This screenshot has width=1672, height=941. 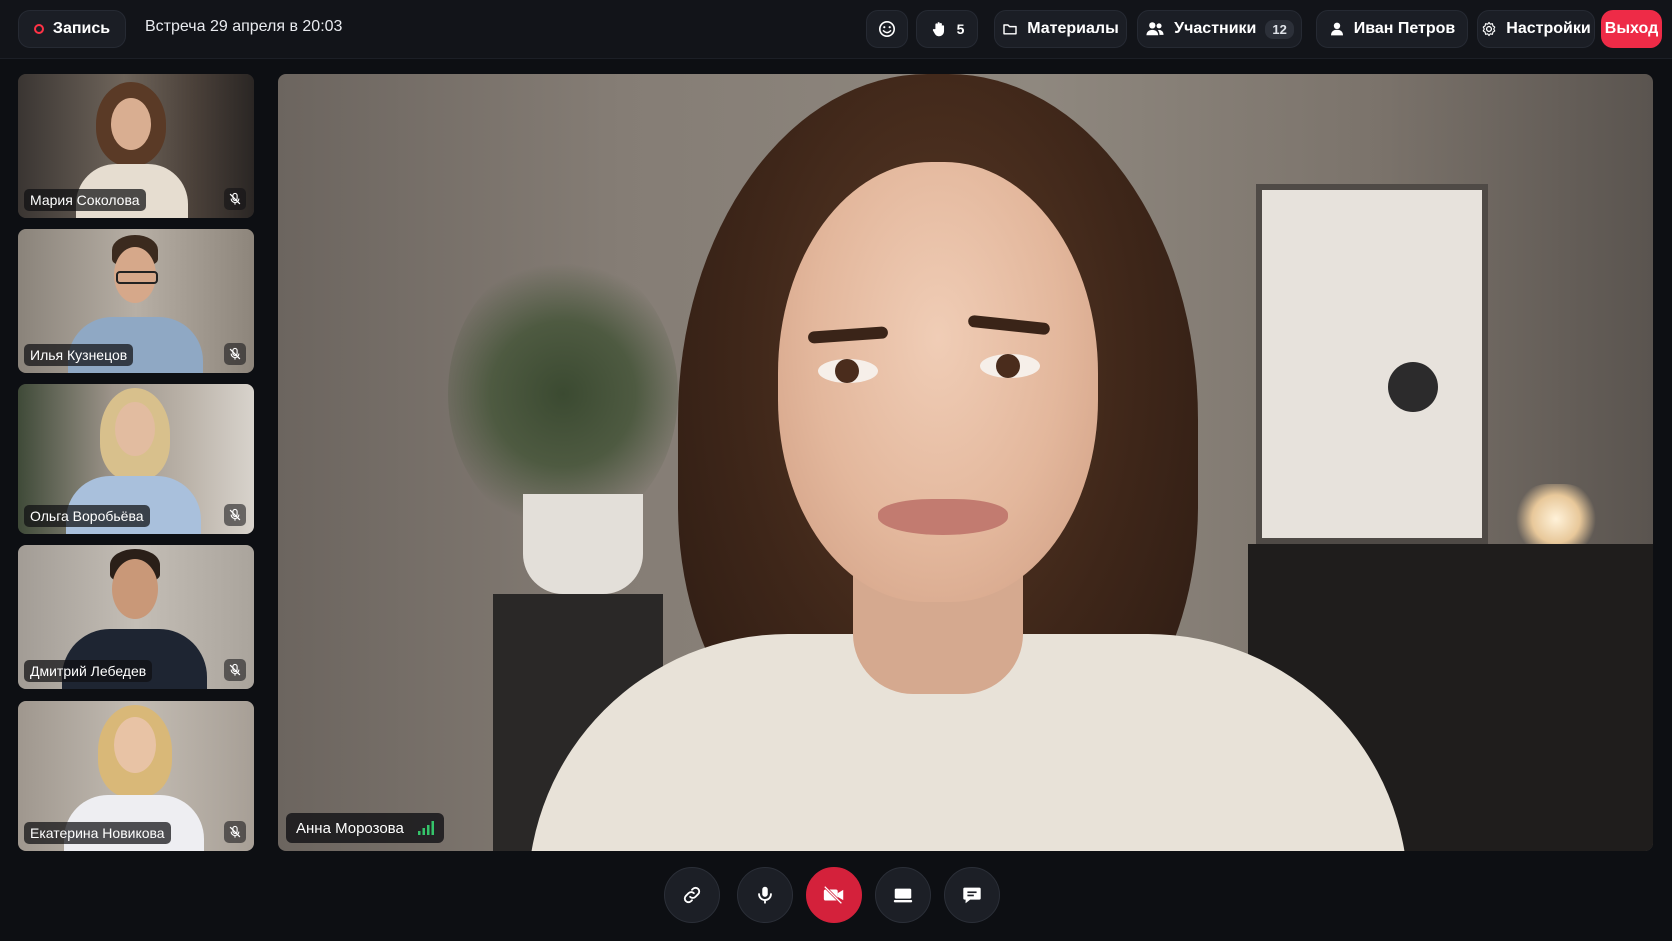 I want to click on screen-share-icon, so click(x=903, y=895).